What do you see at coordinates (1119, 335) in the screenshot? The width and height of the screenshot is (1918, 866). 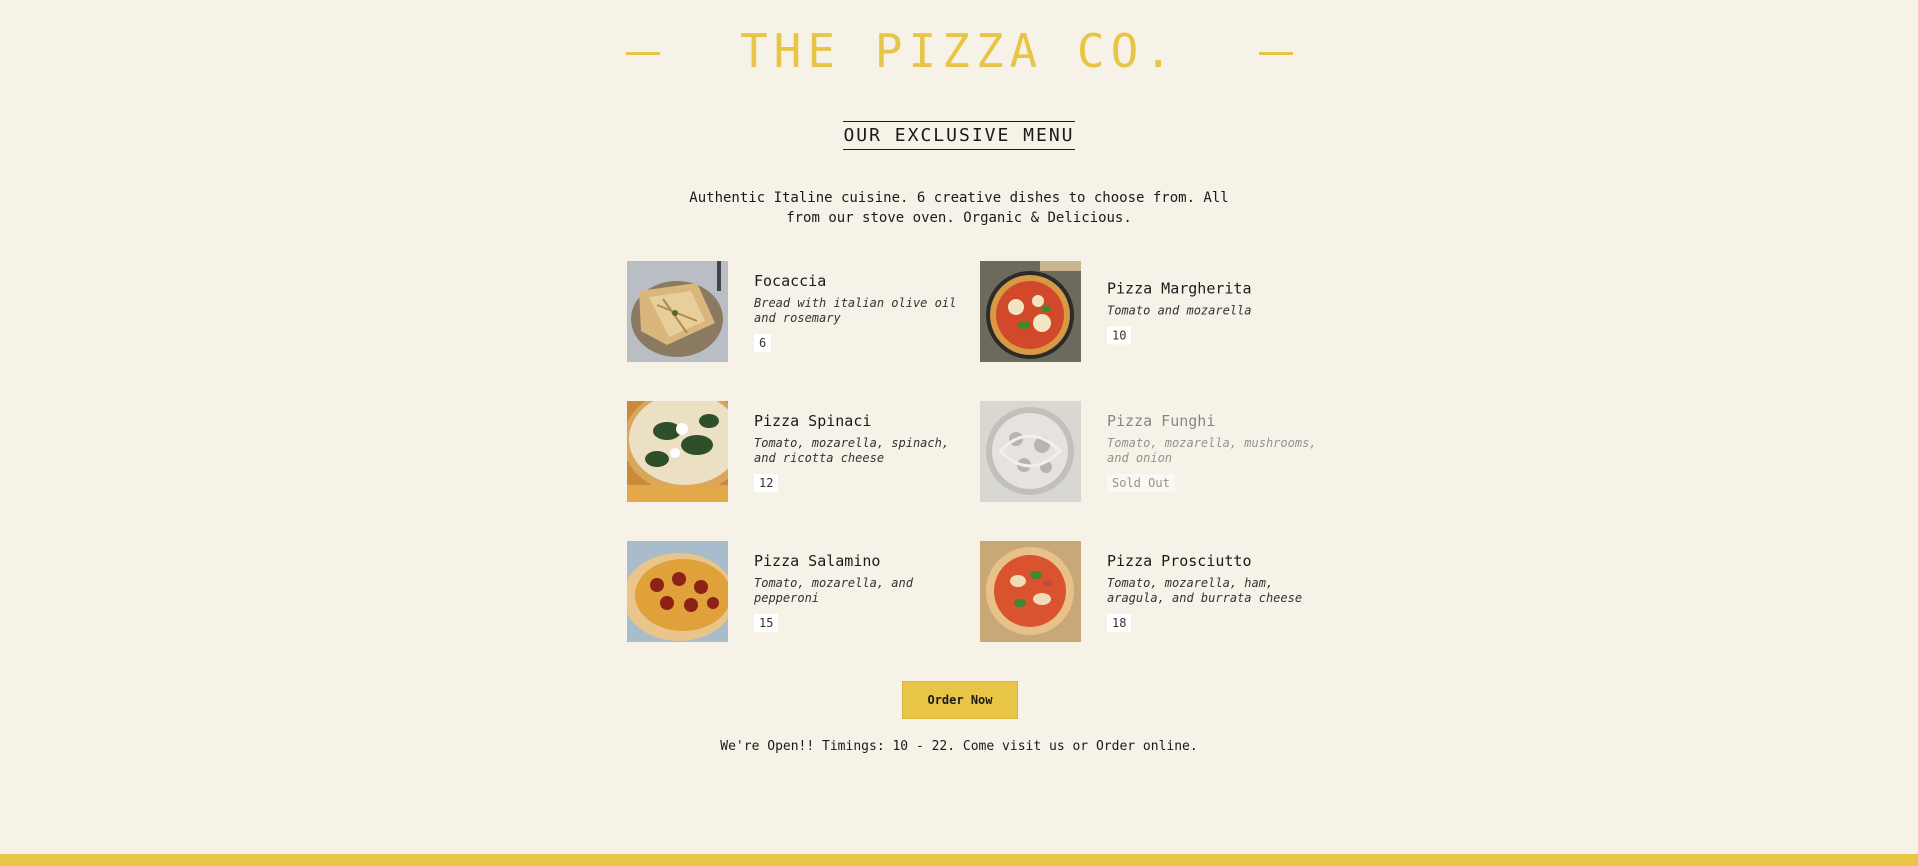 I see `item-price: 10` at bounding box center [1119, 335].